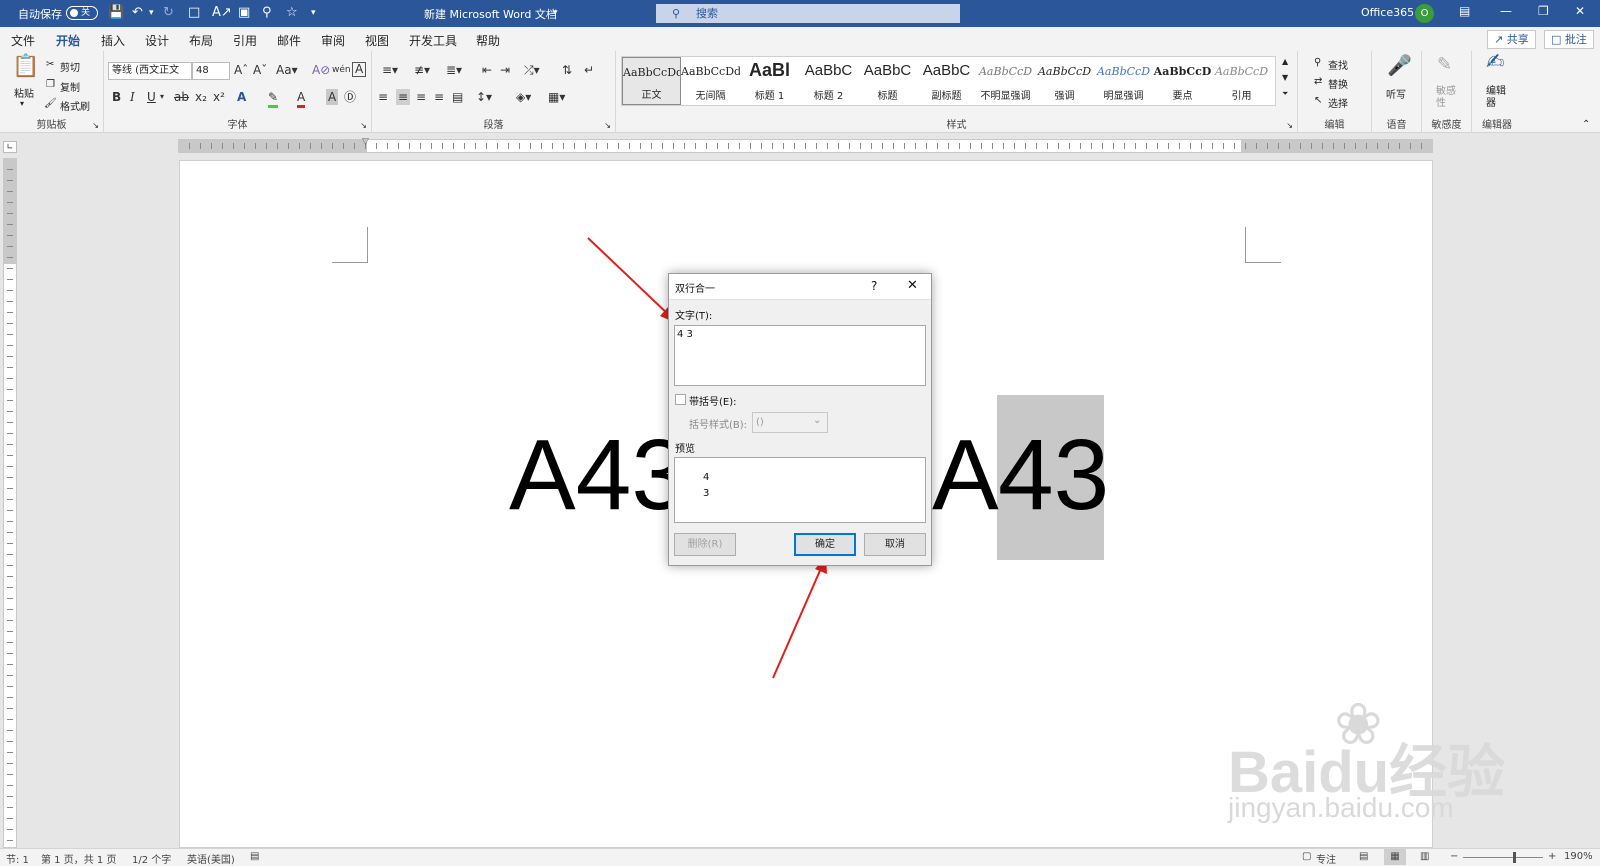 The image size is (1600, 866). What do you see at coordinates (1514, 857) in the screenshot?
I see `zoom-slider-thumb` at bounding box center [1514, 857].